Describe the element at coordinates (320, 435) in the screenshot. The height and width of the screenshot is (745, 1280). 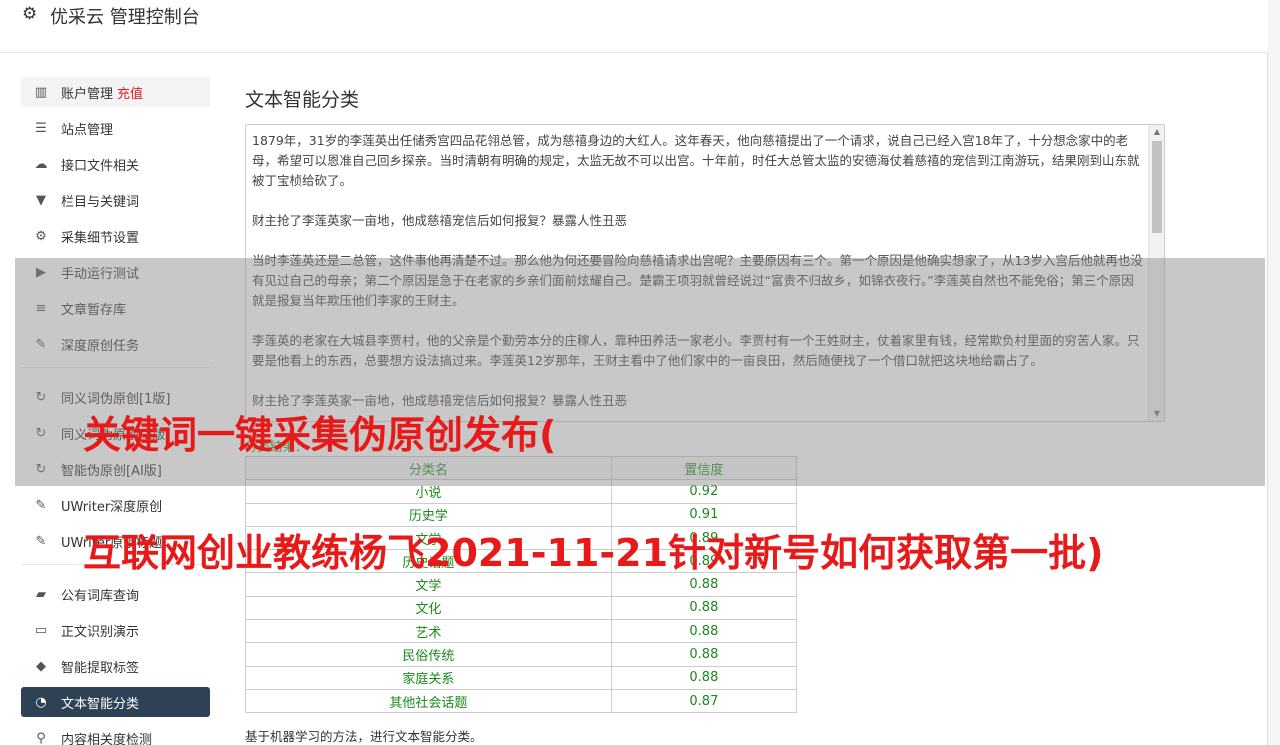
I see `overlay-title-line-1: 关键词一键采集伪原创发布(` at that location.